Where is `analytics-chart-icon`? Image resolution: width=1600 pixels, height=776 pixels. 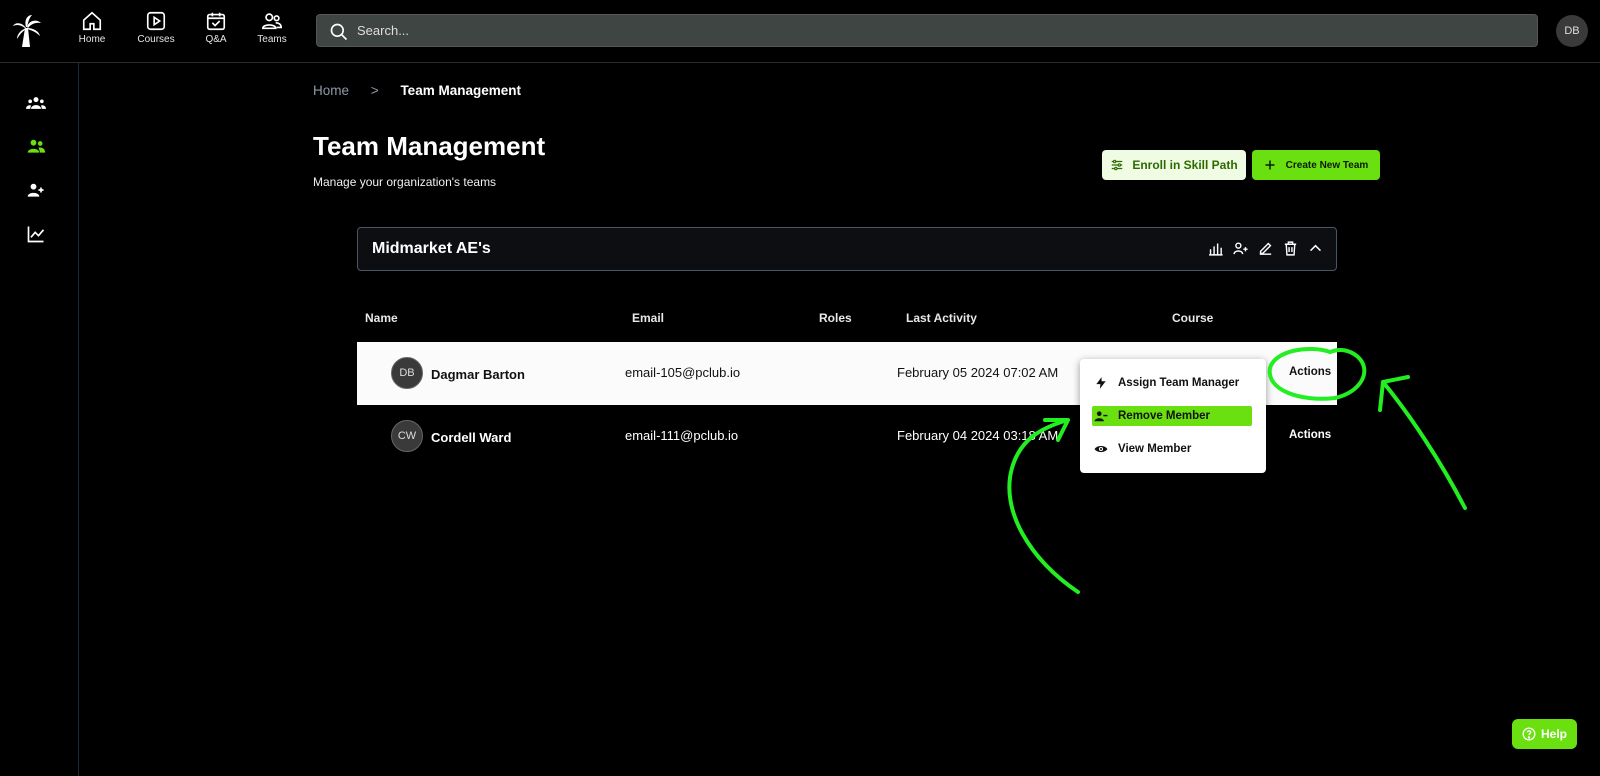 analytics-chart-icon is located at coordinates (36, 234).